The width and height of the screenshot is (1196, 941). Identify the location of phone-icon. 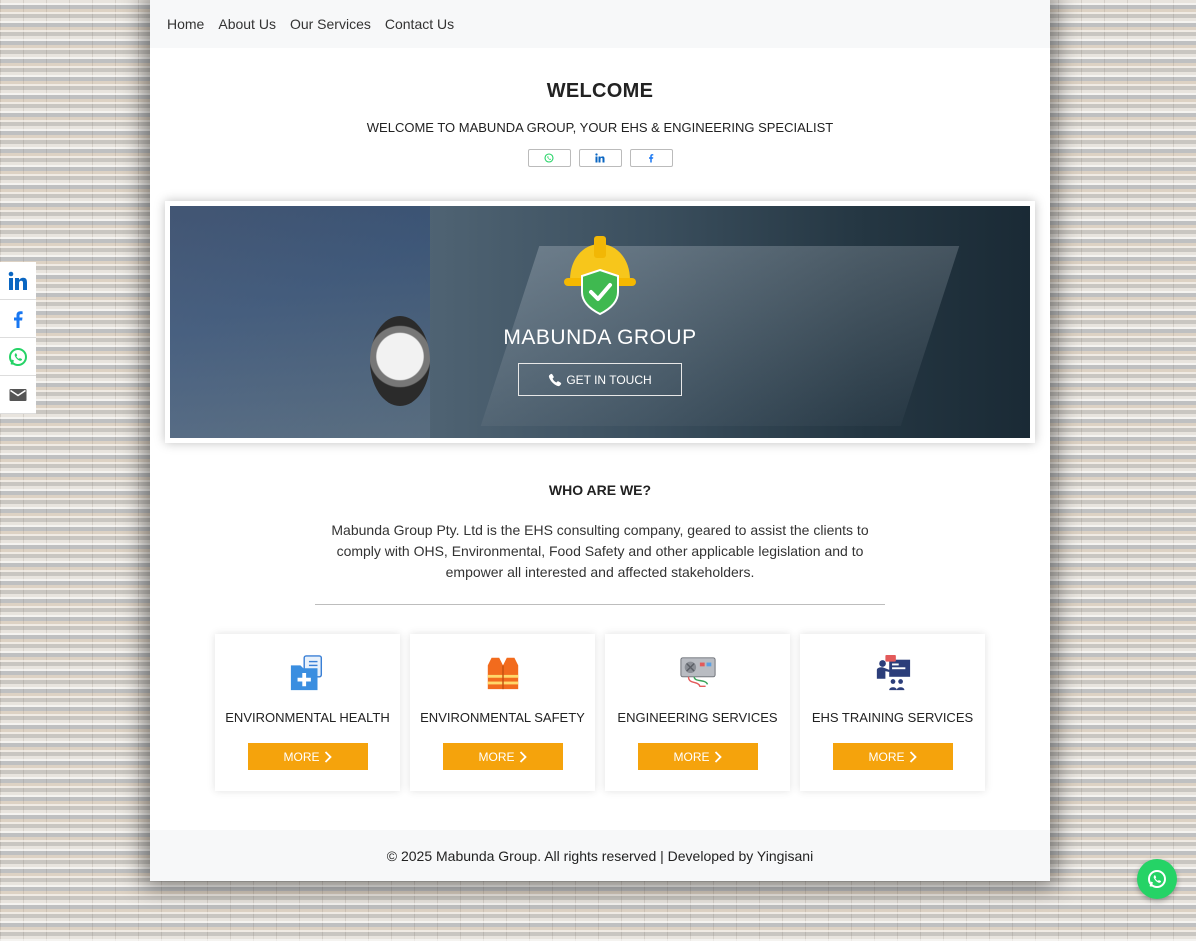
(555, 379).